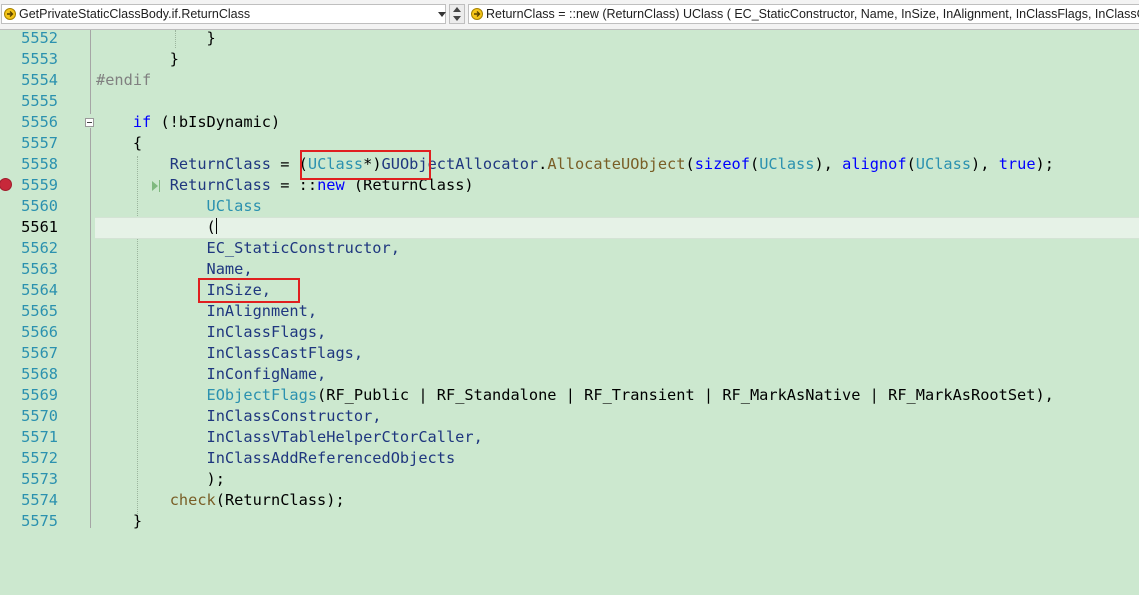  Describe the element at coordinates (569, 479) in the screenshot. I see `code-line: 5573 );` at that location.